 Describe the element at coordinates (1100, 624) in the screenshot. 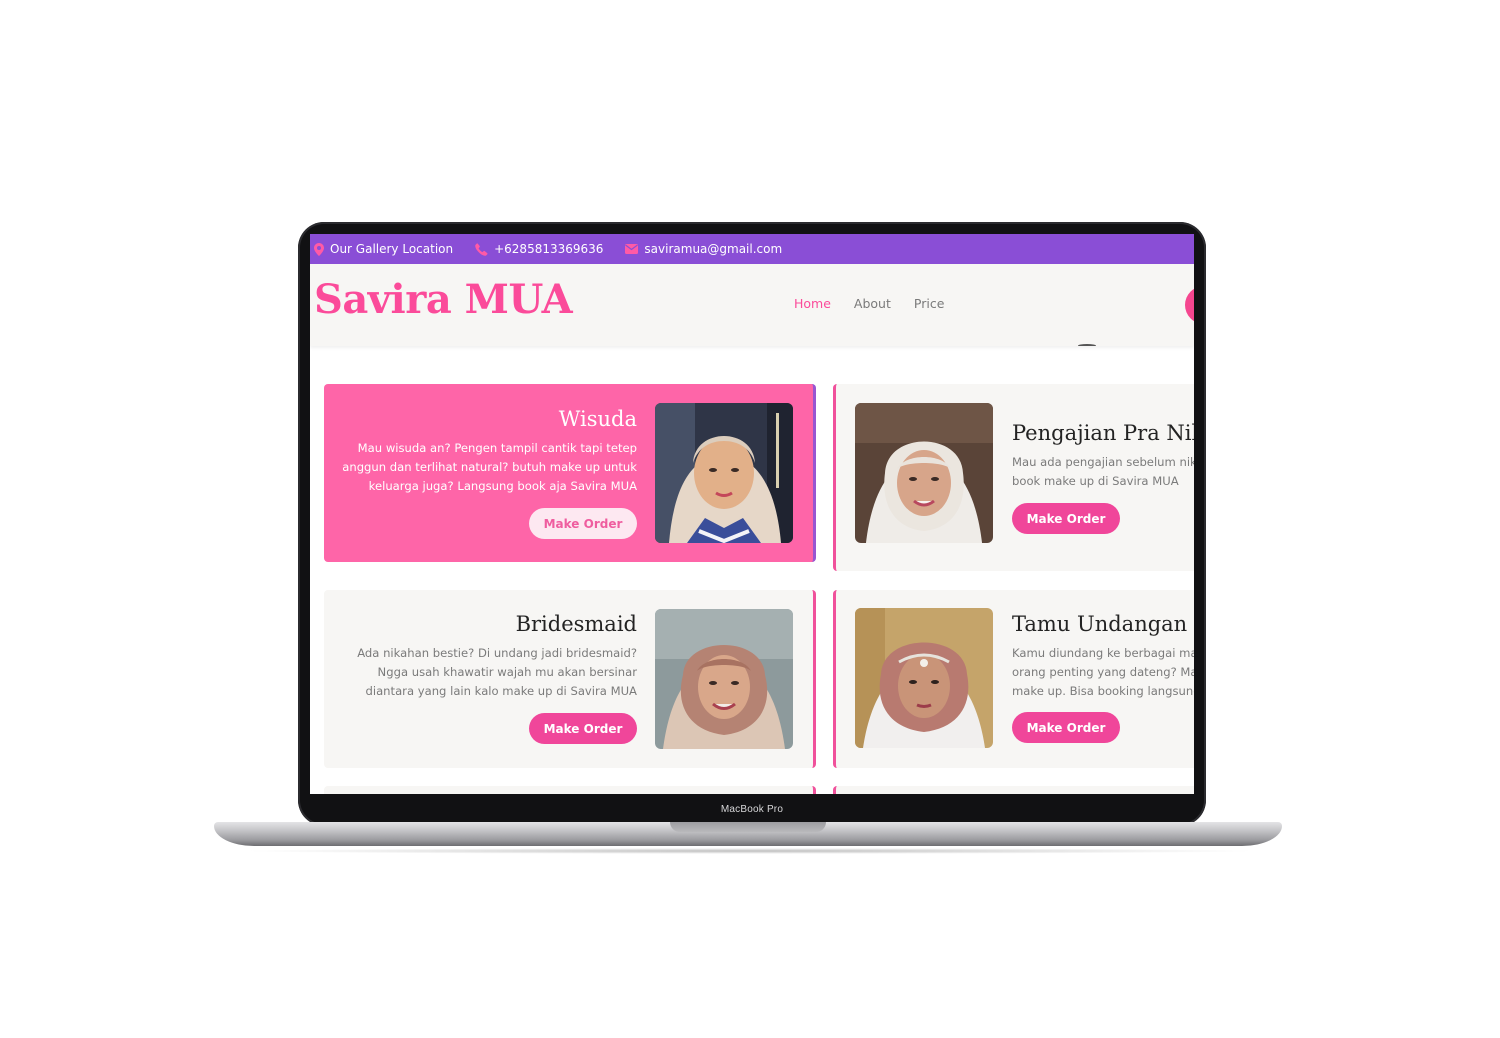

I see `service-title: Tamu Undangan` at that location.